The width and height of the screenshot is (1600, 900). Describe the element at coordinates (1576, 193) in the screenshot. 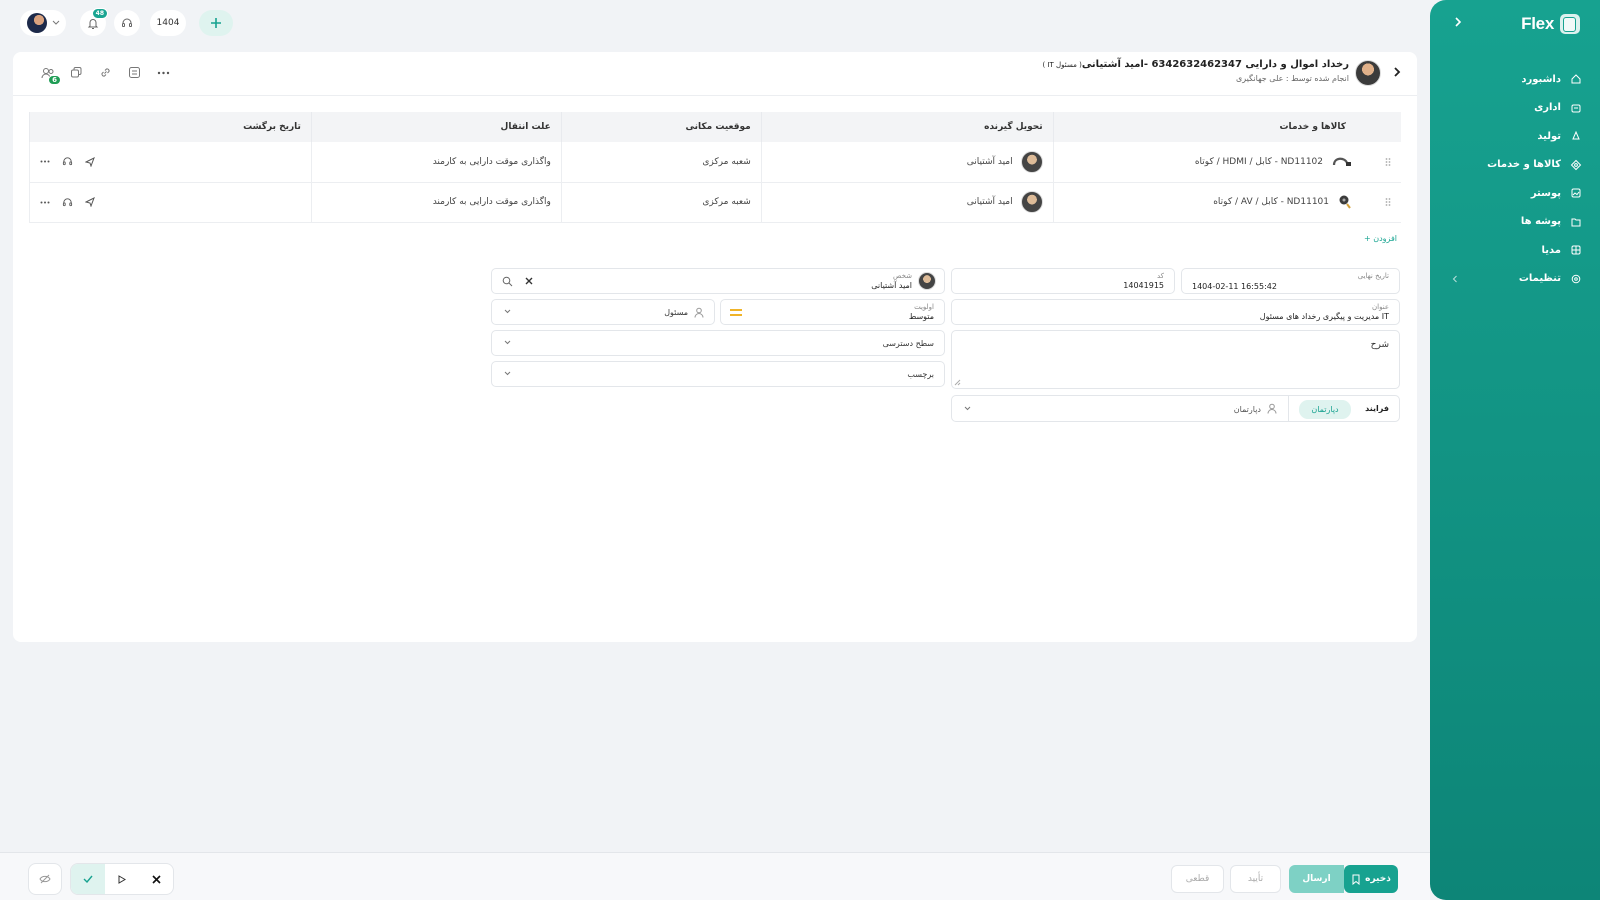

I see `poster-icon` at that location.